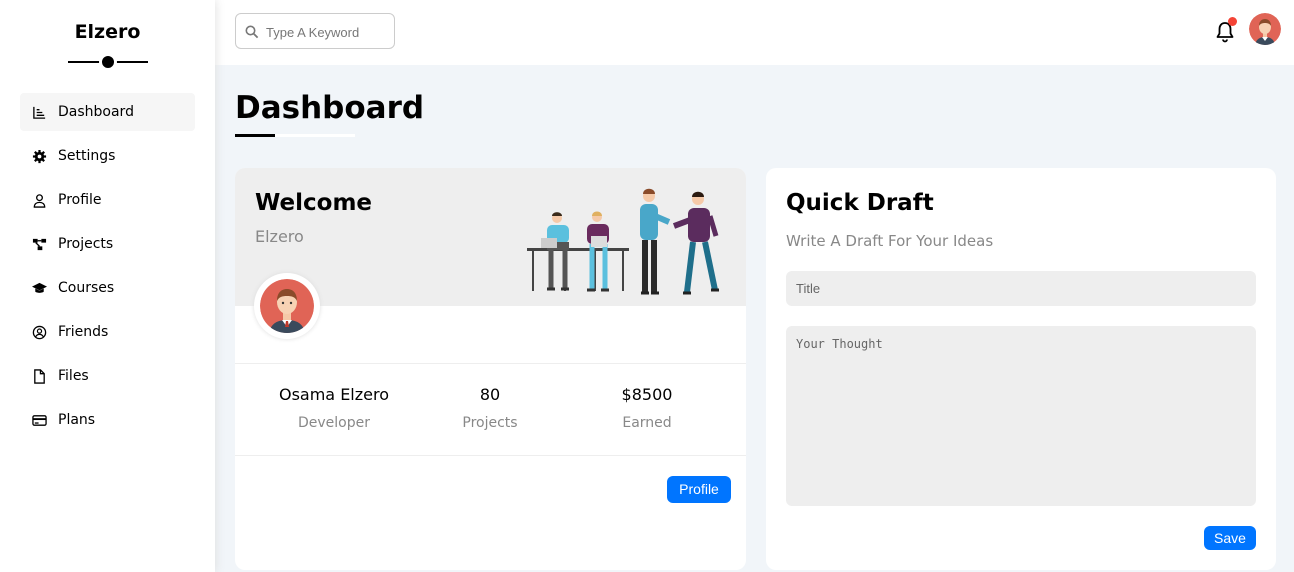  I want to click on graduation-cap-icon, so click(39, 288).